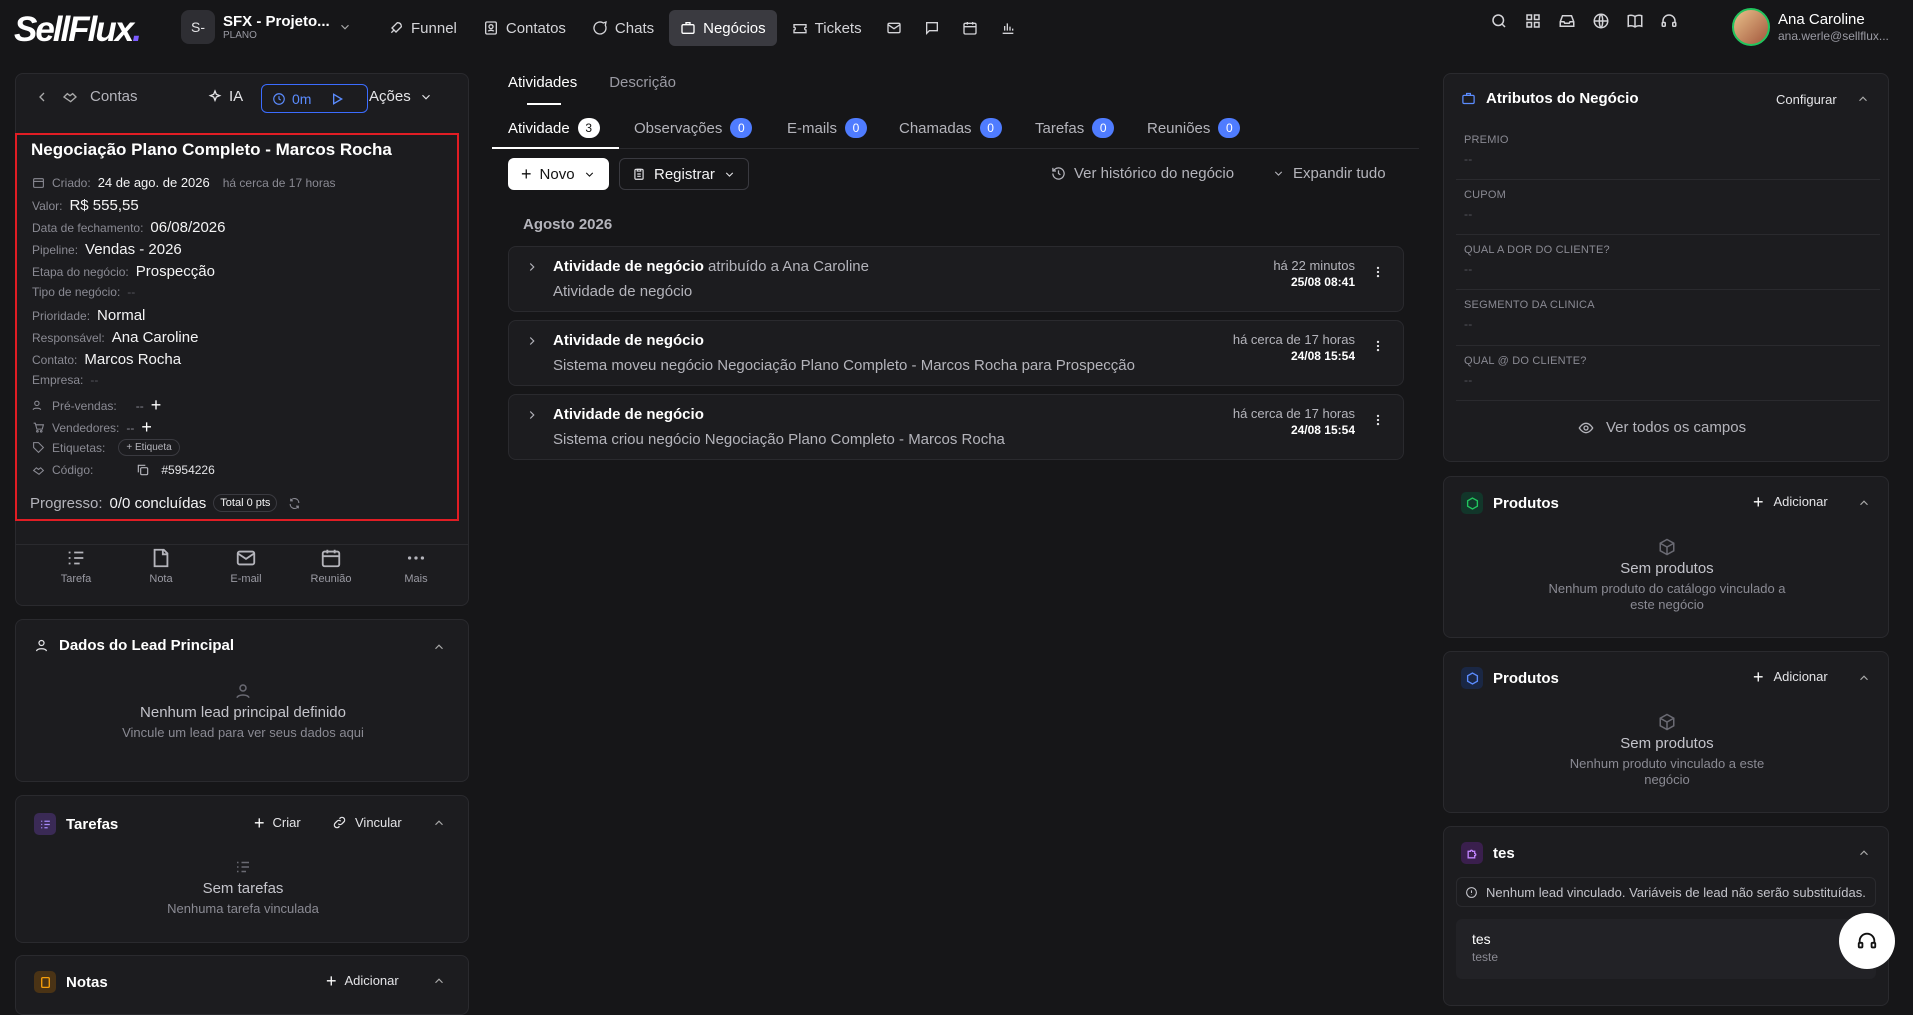 The image size is (1913, 1015). What do you see at coordinates (76, 566) in the screenshot?
I see `quick-task-button: Tarefa` at bounding box center [76, 566].